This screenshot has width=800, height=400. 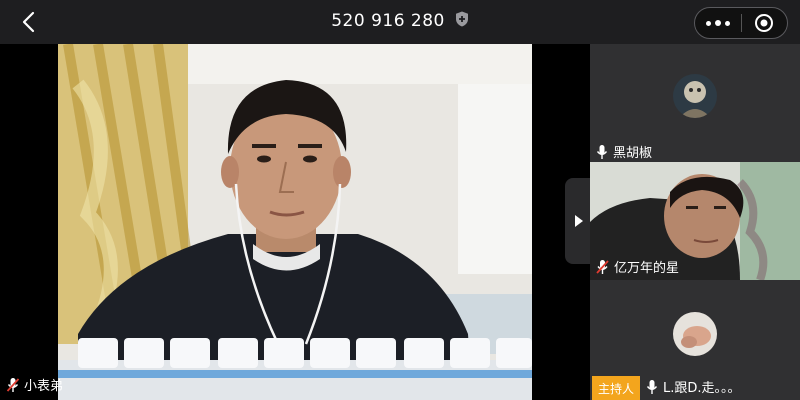 I want to click on target-circle-icon, so click(x=764, y=23).